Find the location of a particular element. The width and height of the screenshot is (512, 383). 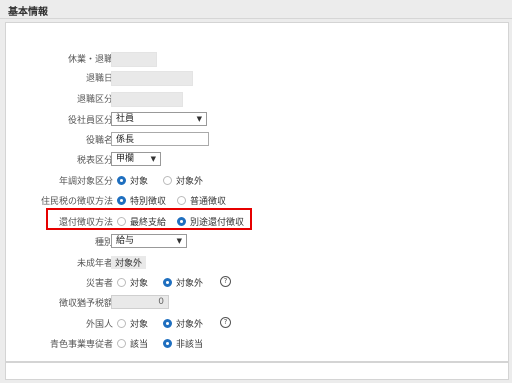

disaster-option-2: 対象外 is located at coordinates (190, 284).